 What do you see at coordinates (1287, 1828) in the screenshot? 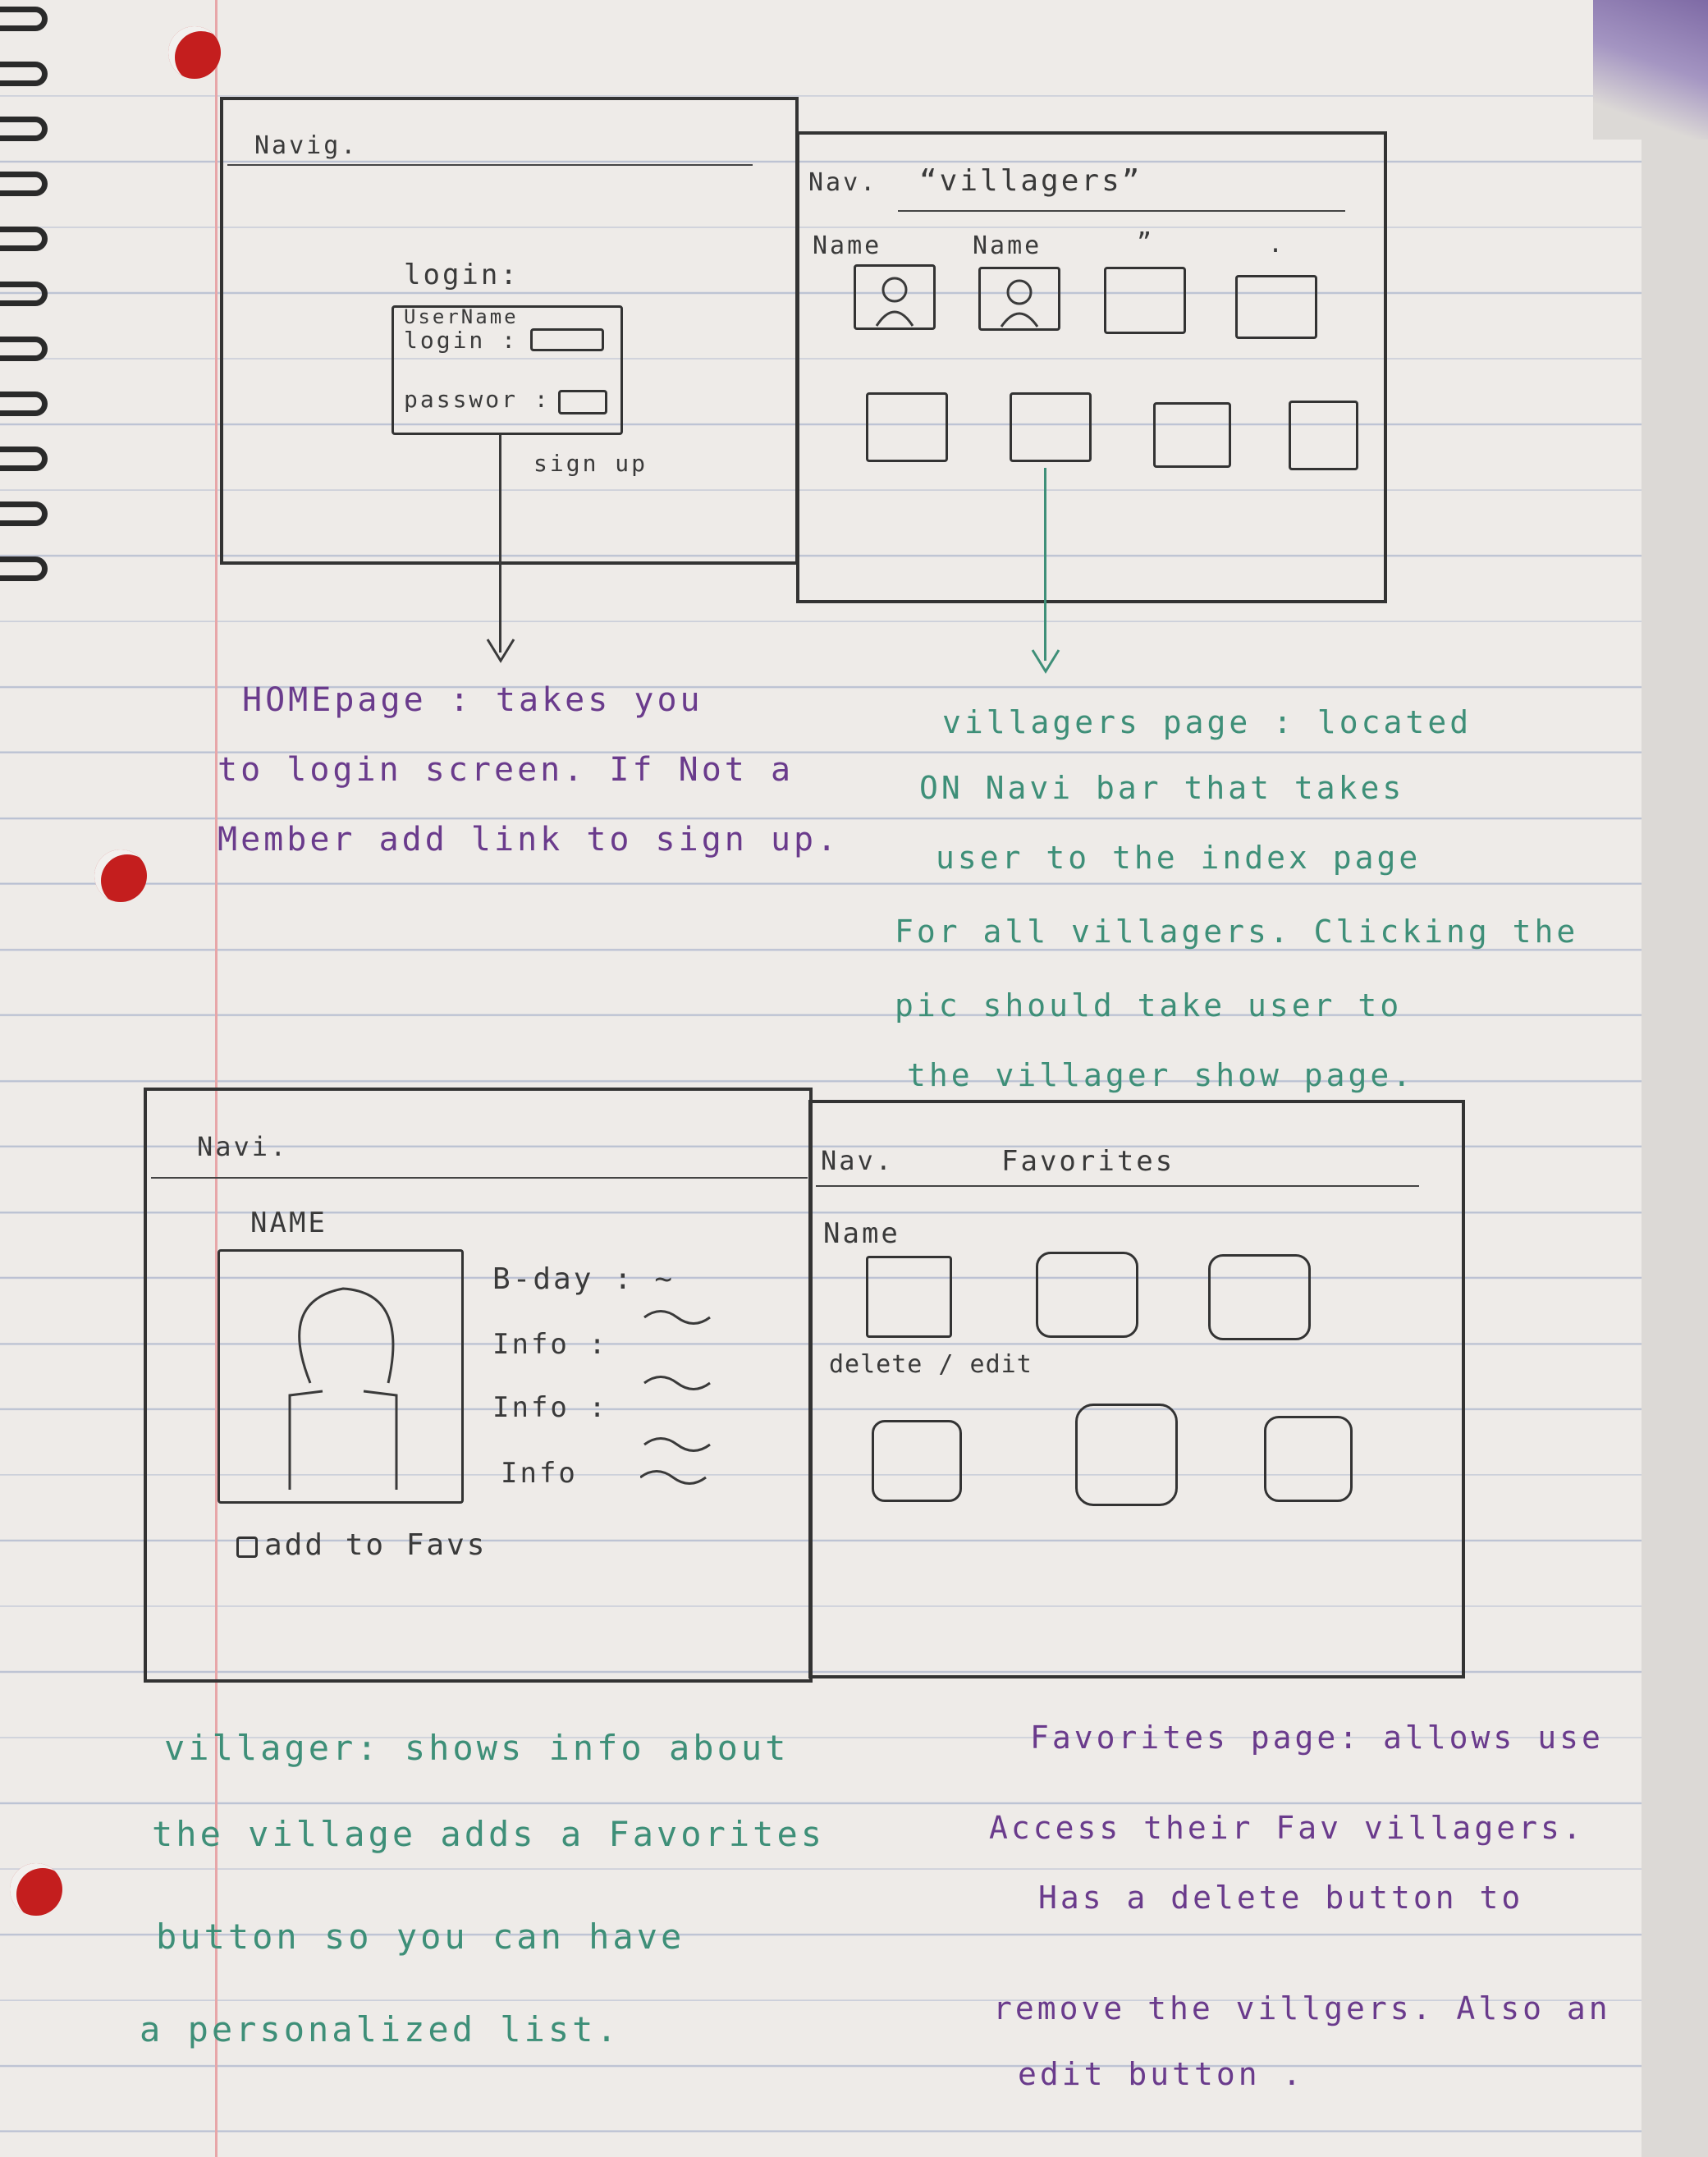
I see `favorites-note-line: Access their Fav villagers.` at bounding box center [1287, 1828].